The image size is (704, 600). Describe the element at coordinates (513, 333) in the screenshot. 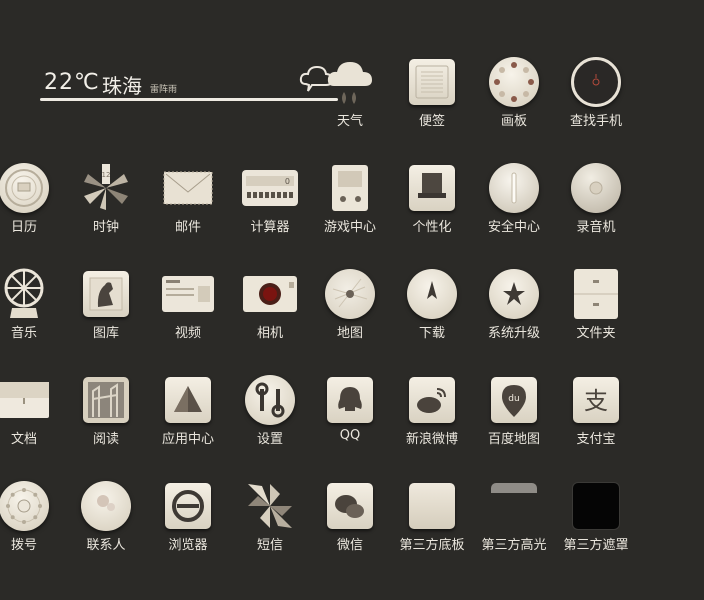

I see `app-icon-label: 系统升级` at that location.